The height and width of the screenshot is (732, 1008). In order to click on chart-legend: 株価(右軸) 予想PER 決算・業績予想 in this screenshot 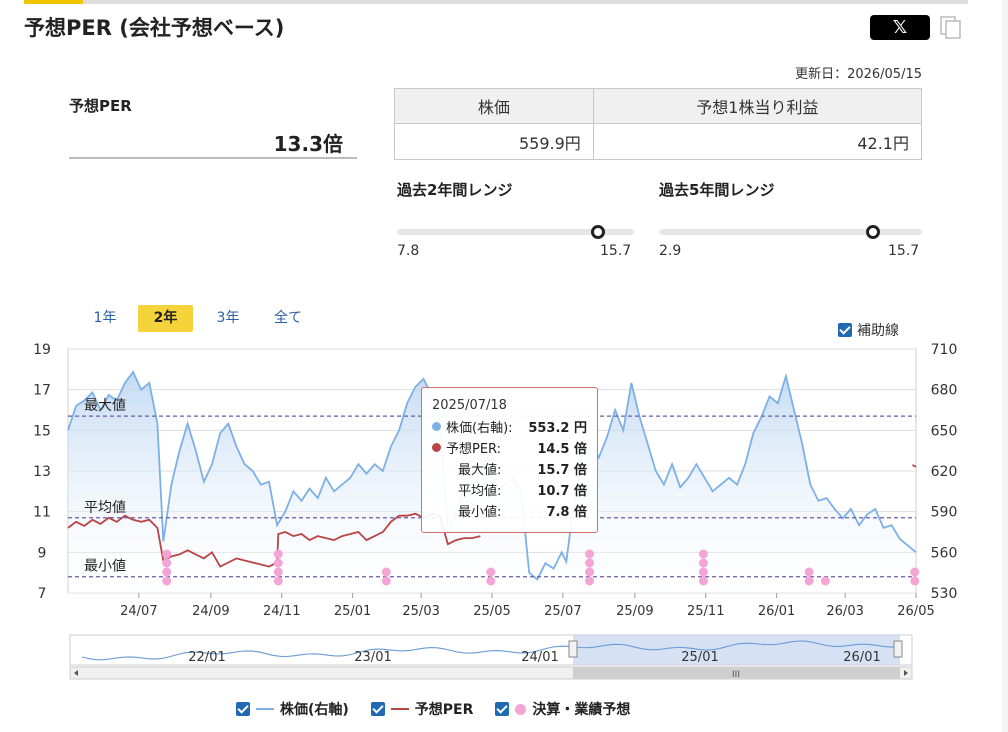, I will do `click(433, 709)`.